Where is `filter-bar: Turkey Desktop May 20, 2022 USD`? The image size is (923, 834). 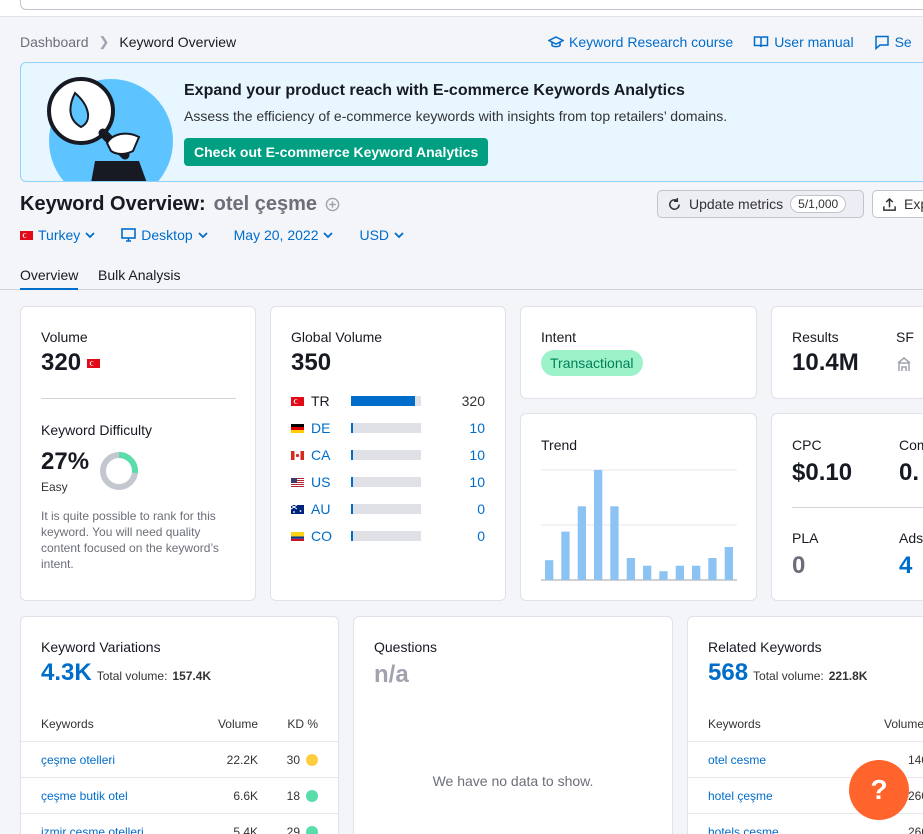
filter-bar: Turkey Desktop May 20, 2022 USD is located at coordinates (225, 235).